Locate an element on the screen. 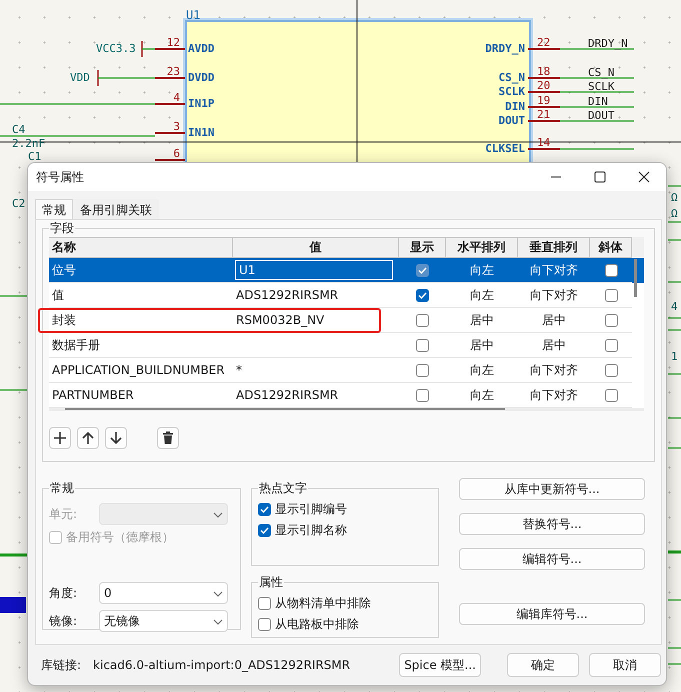 Image resolution: width=681 pixels, height=692 pixels. add-icon is located at coordinates (60, 438).